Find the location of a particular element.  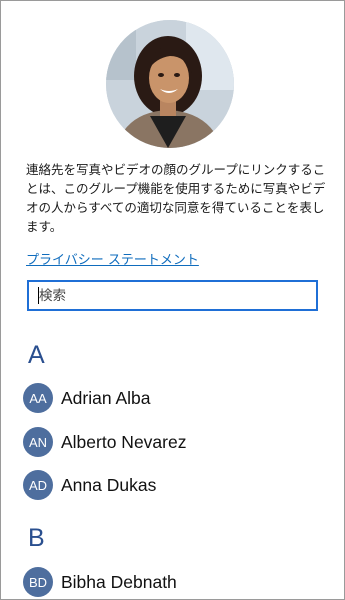

contact-name: Bibha Debnath is located at coordinates (119, 581).